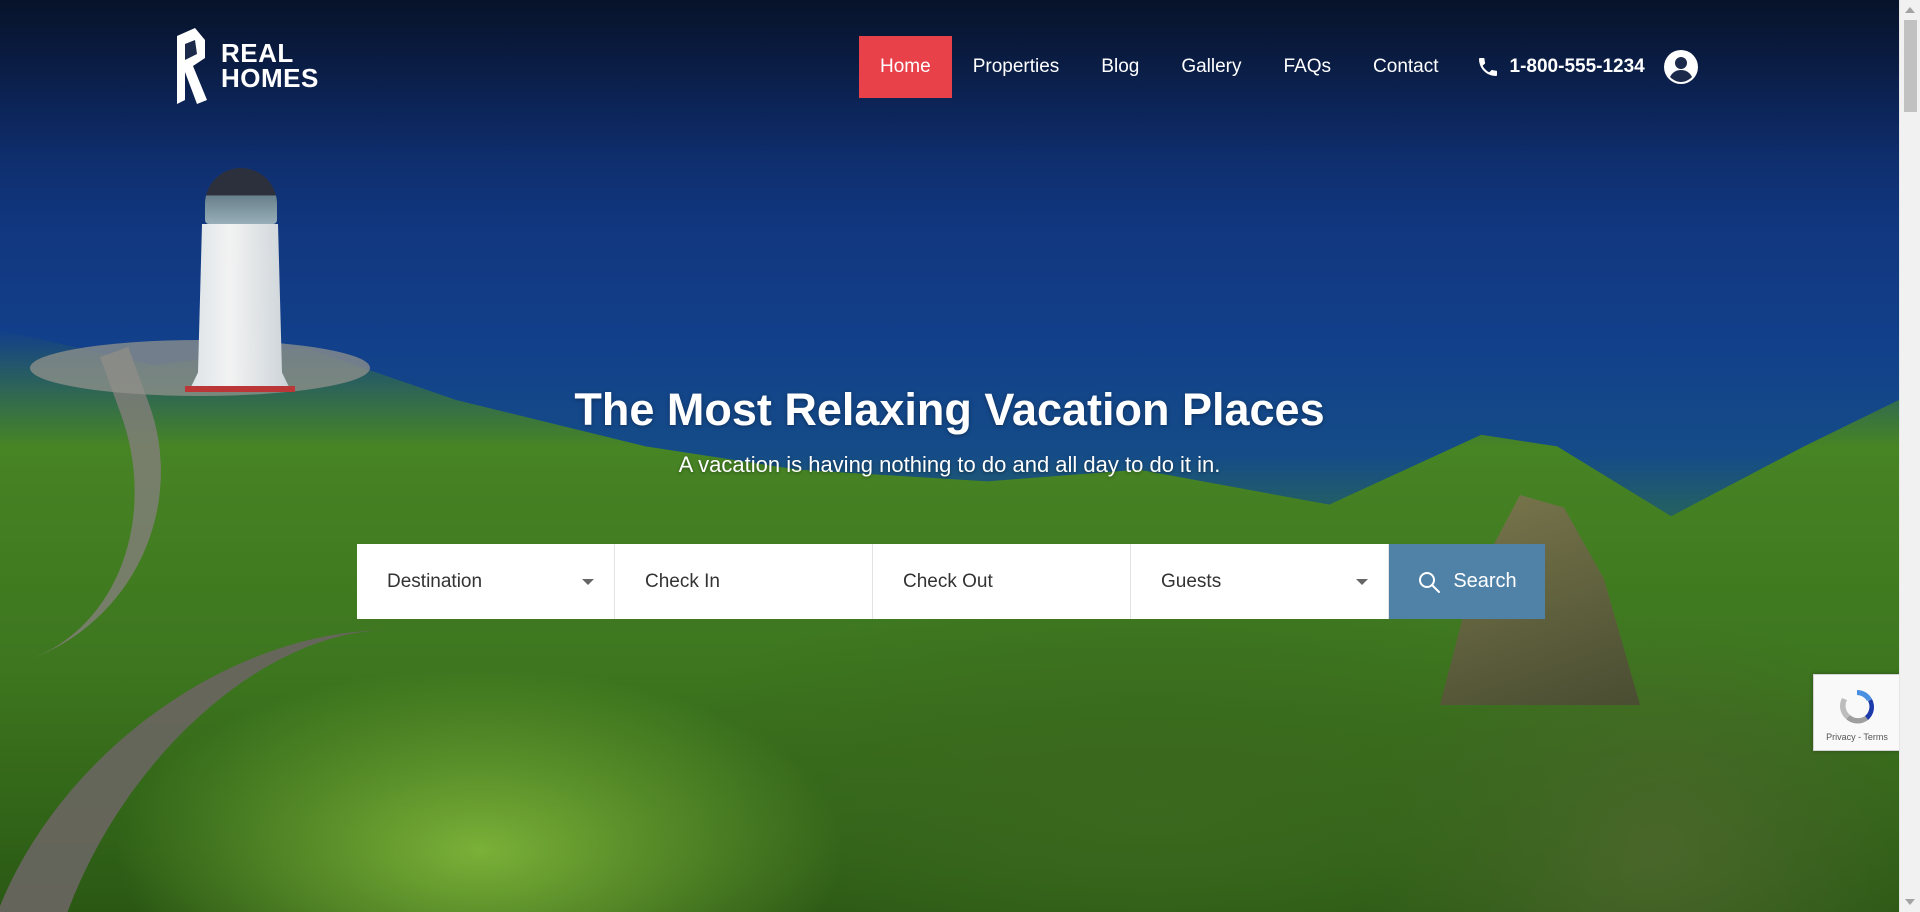 This screenshot has height=912, width=1920. I want to click on search-button: Search, so click(1467, 581).